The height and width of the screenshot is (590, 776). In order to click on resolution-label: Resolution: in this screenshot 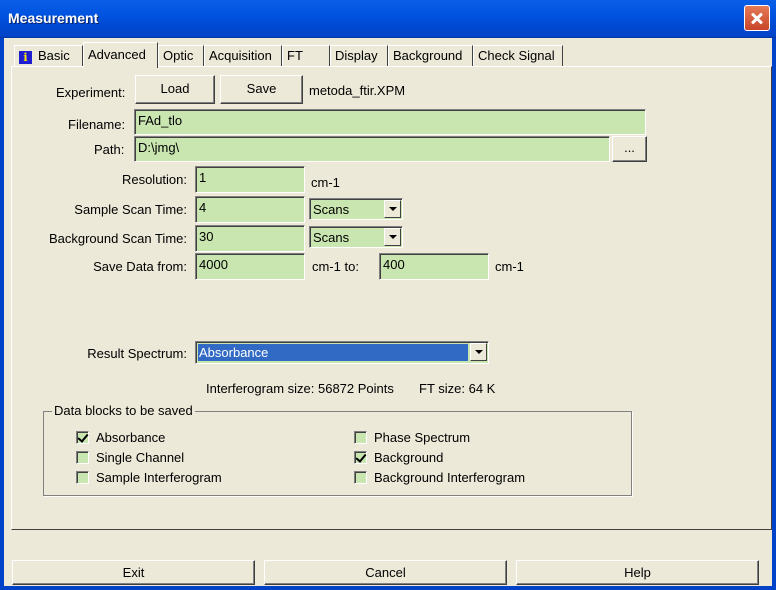, I will do `click(154, 179)`.